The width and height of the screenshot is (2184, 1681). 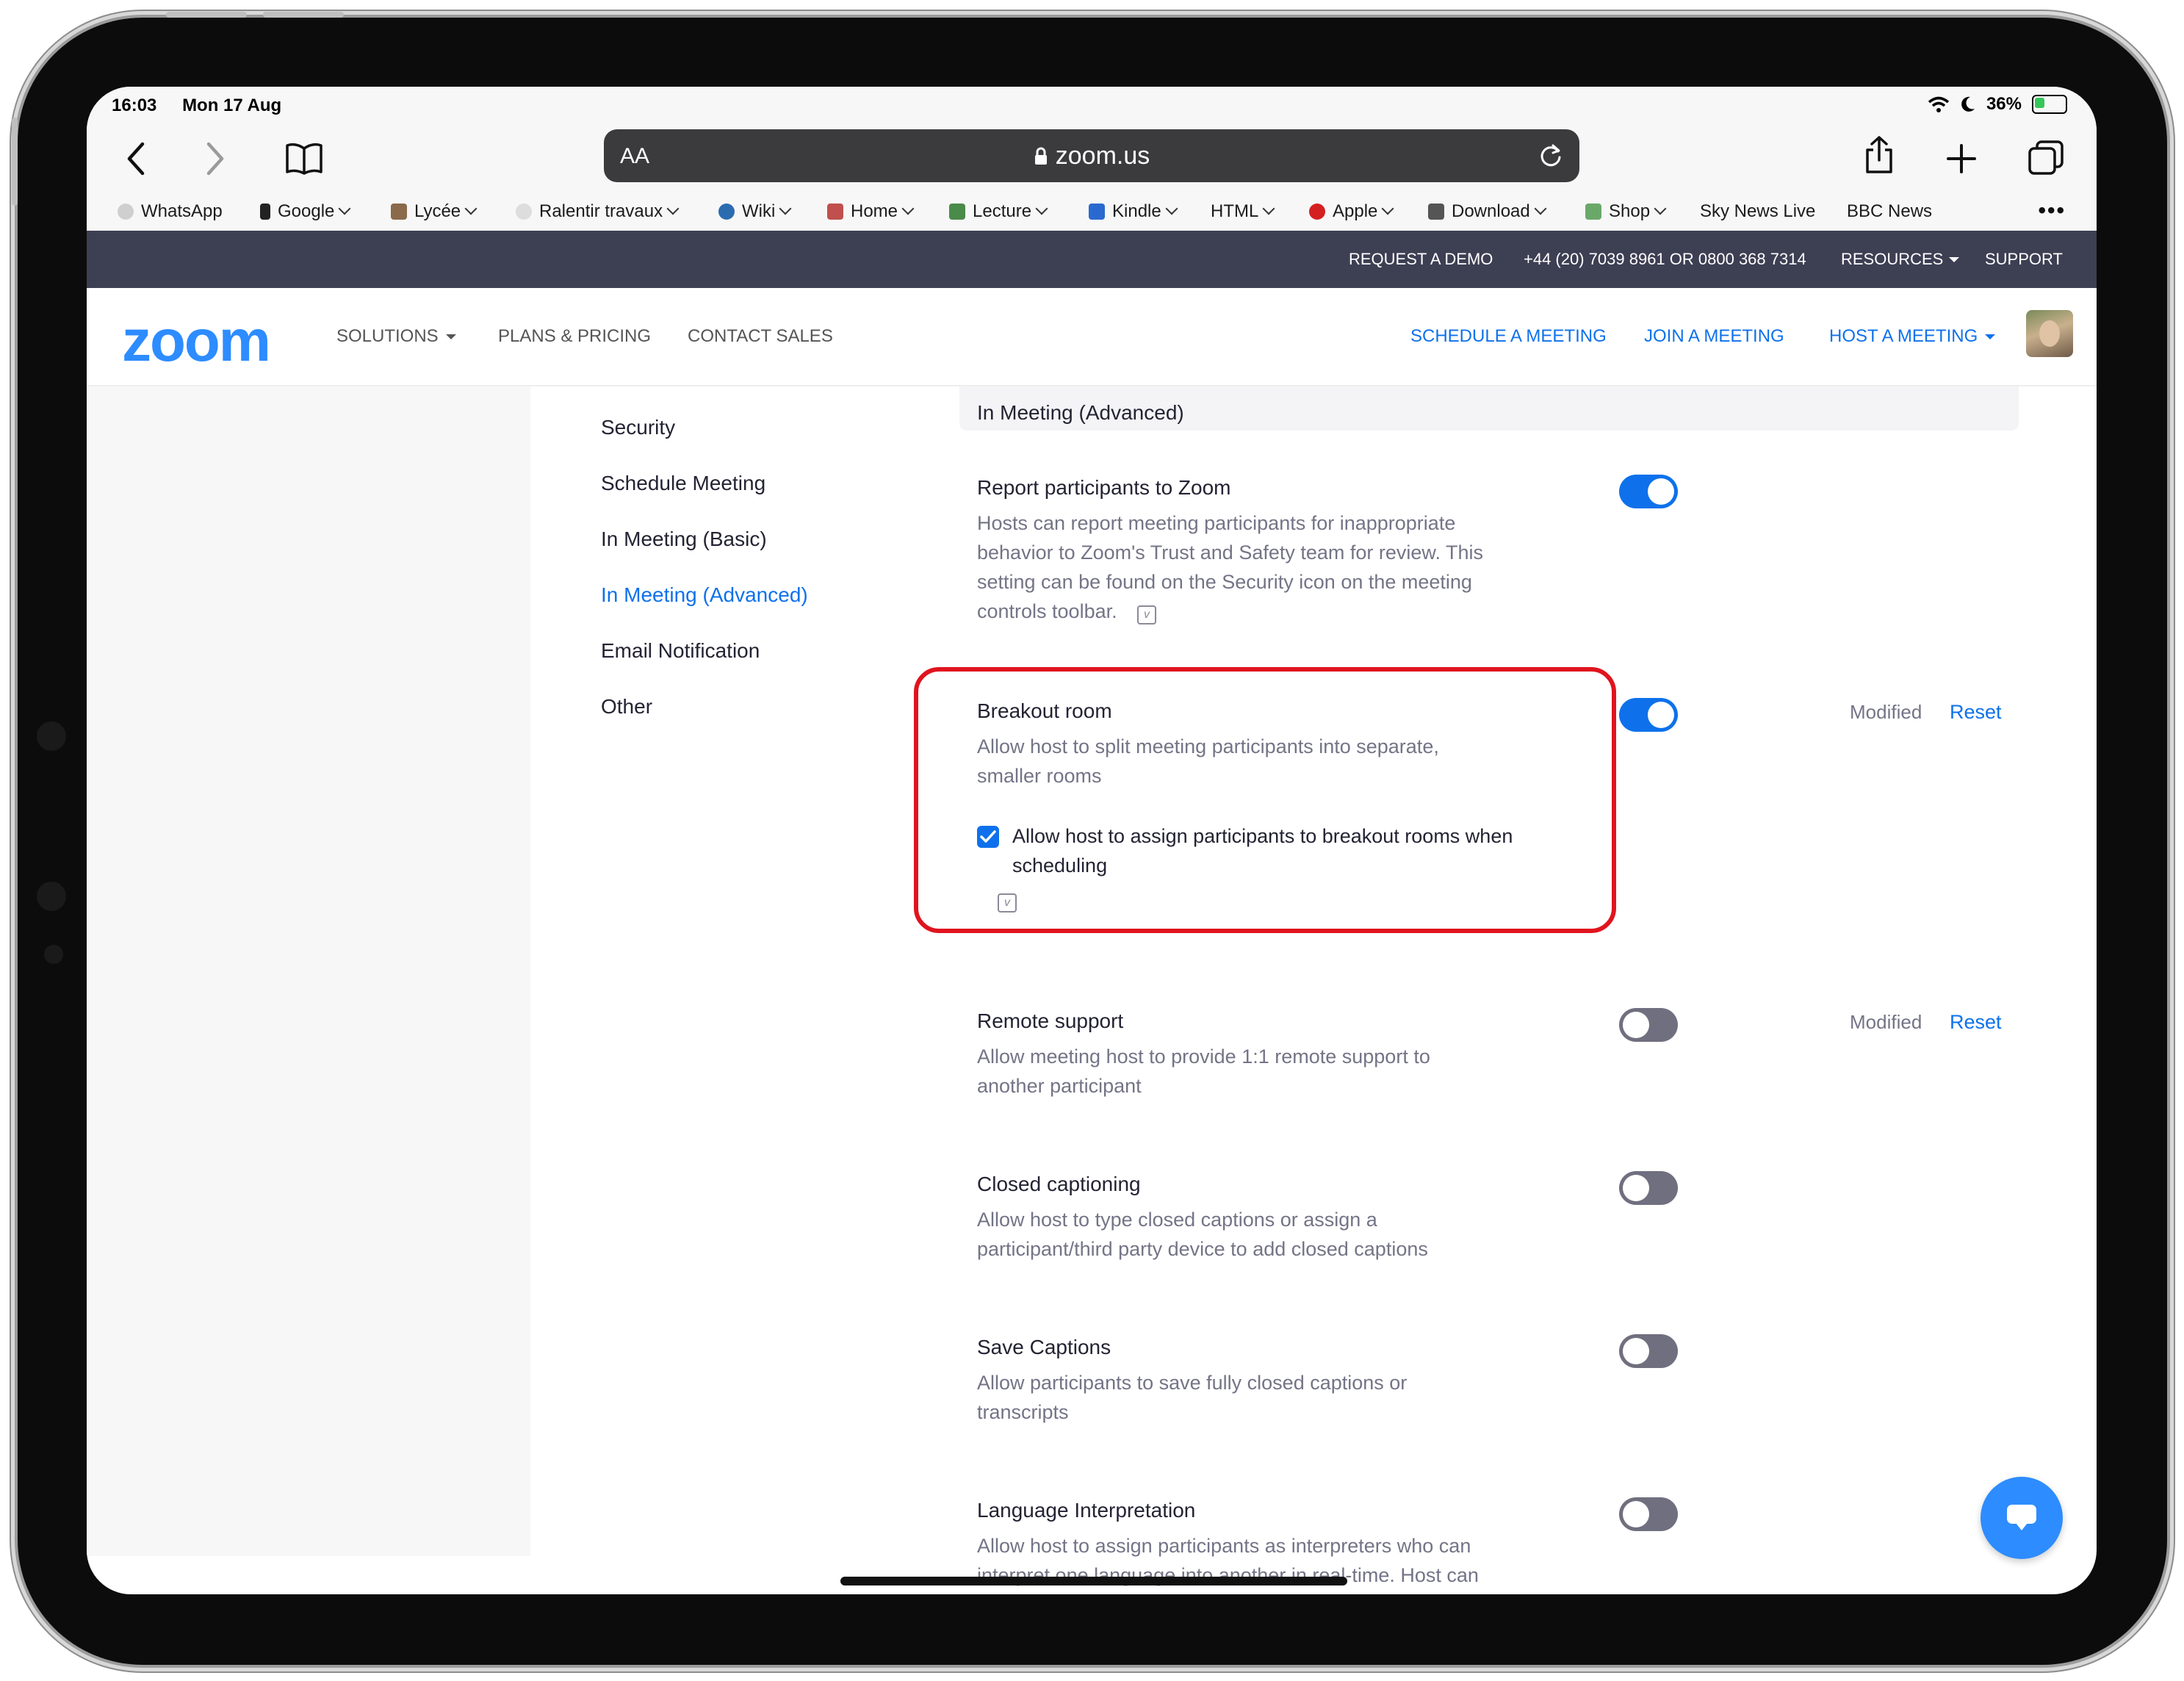 I want to click on toggle-breakout-room, so click(x=1649, y=715).